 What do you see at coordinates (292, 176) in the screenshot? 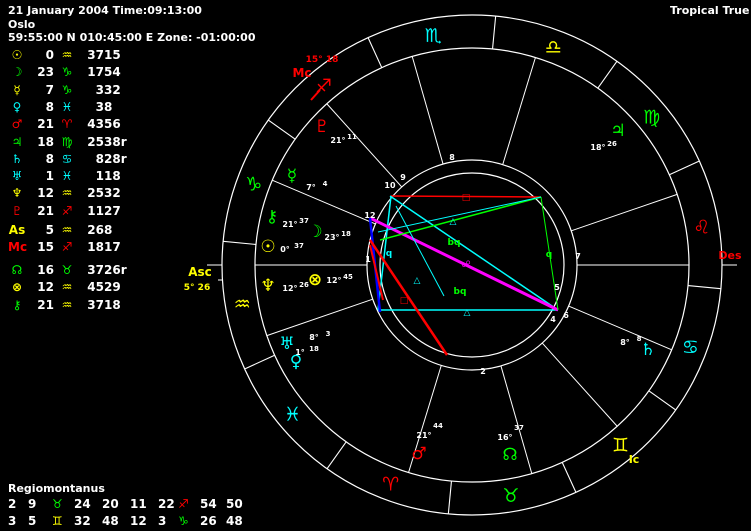
I see `mercury-glyph: ☿` at bounding box center [292, 176].